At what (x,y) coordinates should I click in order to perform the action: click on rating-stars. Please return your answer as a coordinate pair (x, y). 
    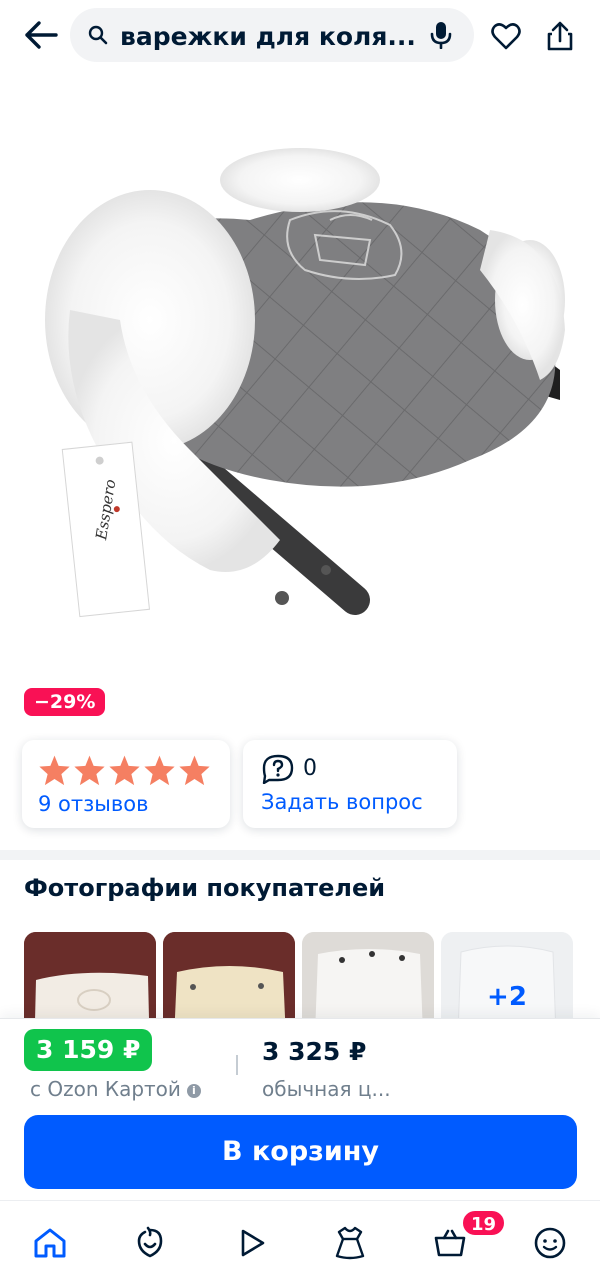
    Looking at the image, I should click on (124, 770).